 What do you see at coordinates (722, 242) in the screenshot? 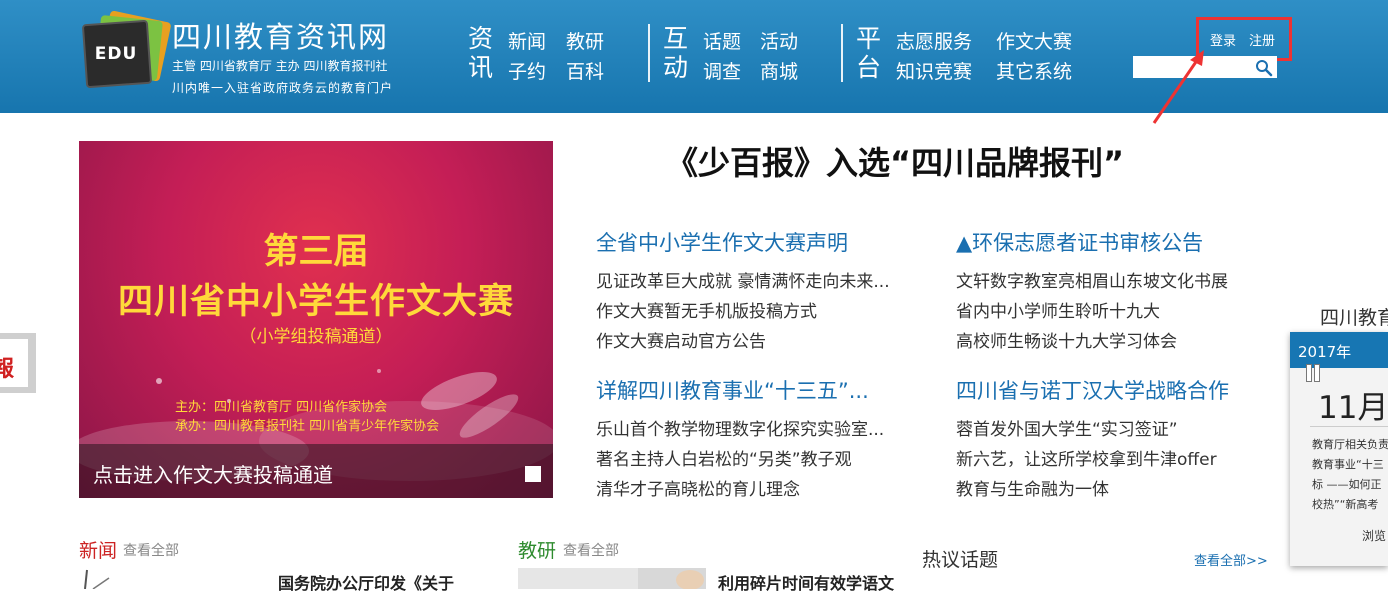
I see `column-title: 全省中小学生作文大赛声明` at bounding box center [722, 242].